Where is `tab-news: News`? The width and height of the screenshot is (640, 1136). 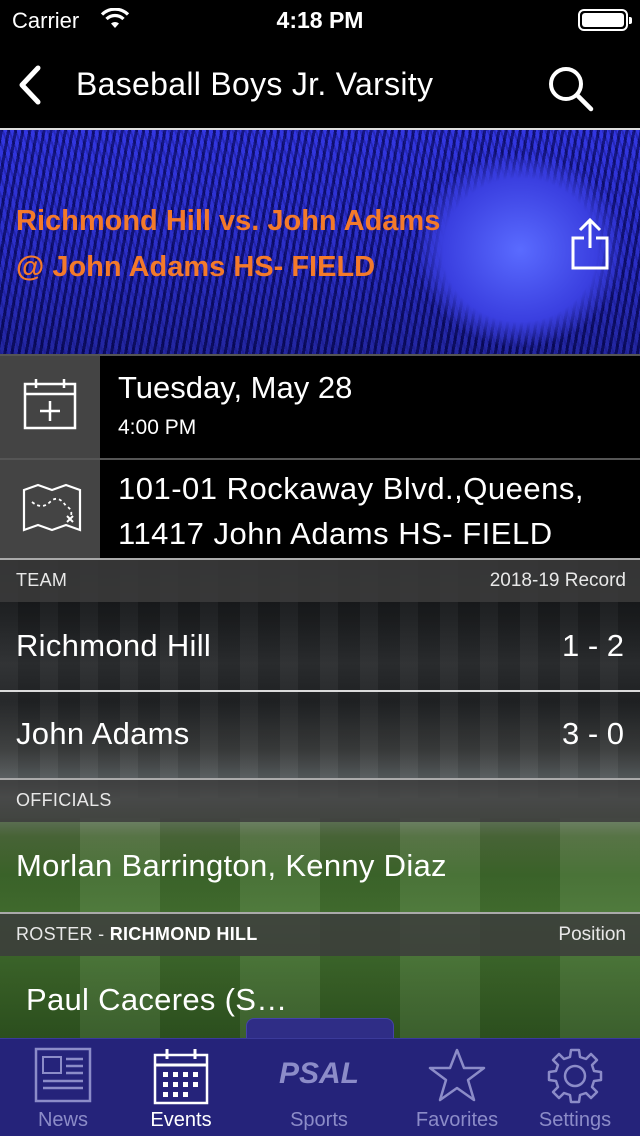 tab-news: News is located at coordinates (63, 1087).